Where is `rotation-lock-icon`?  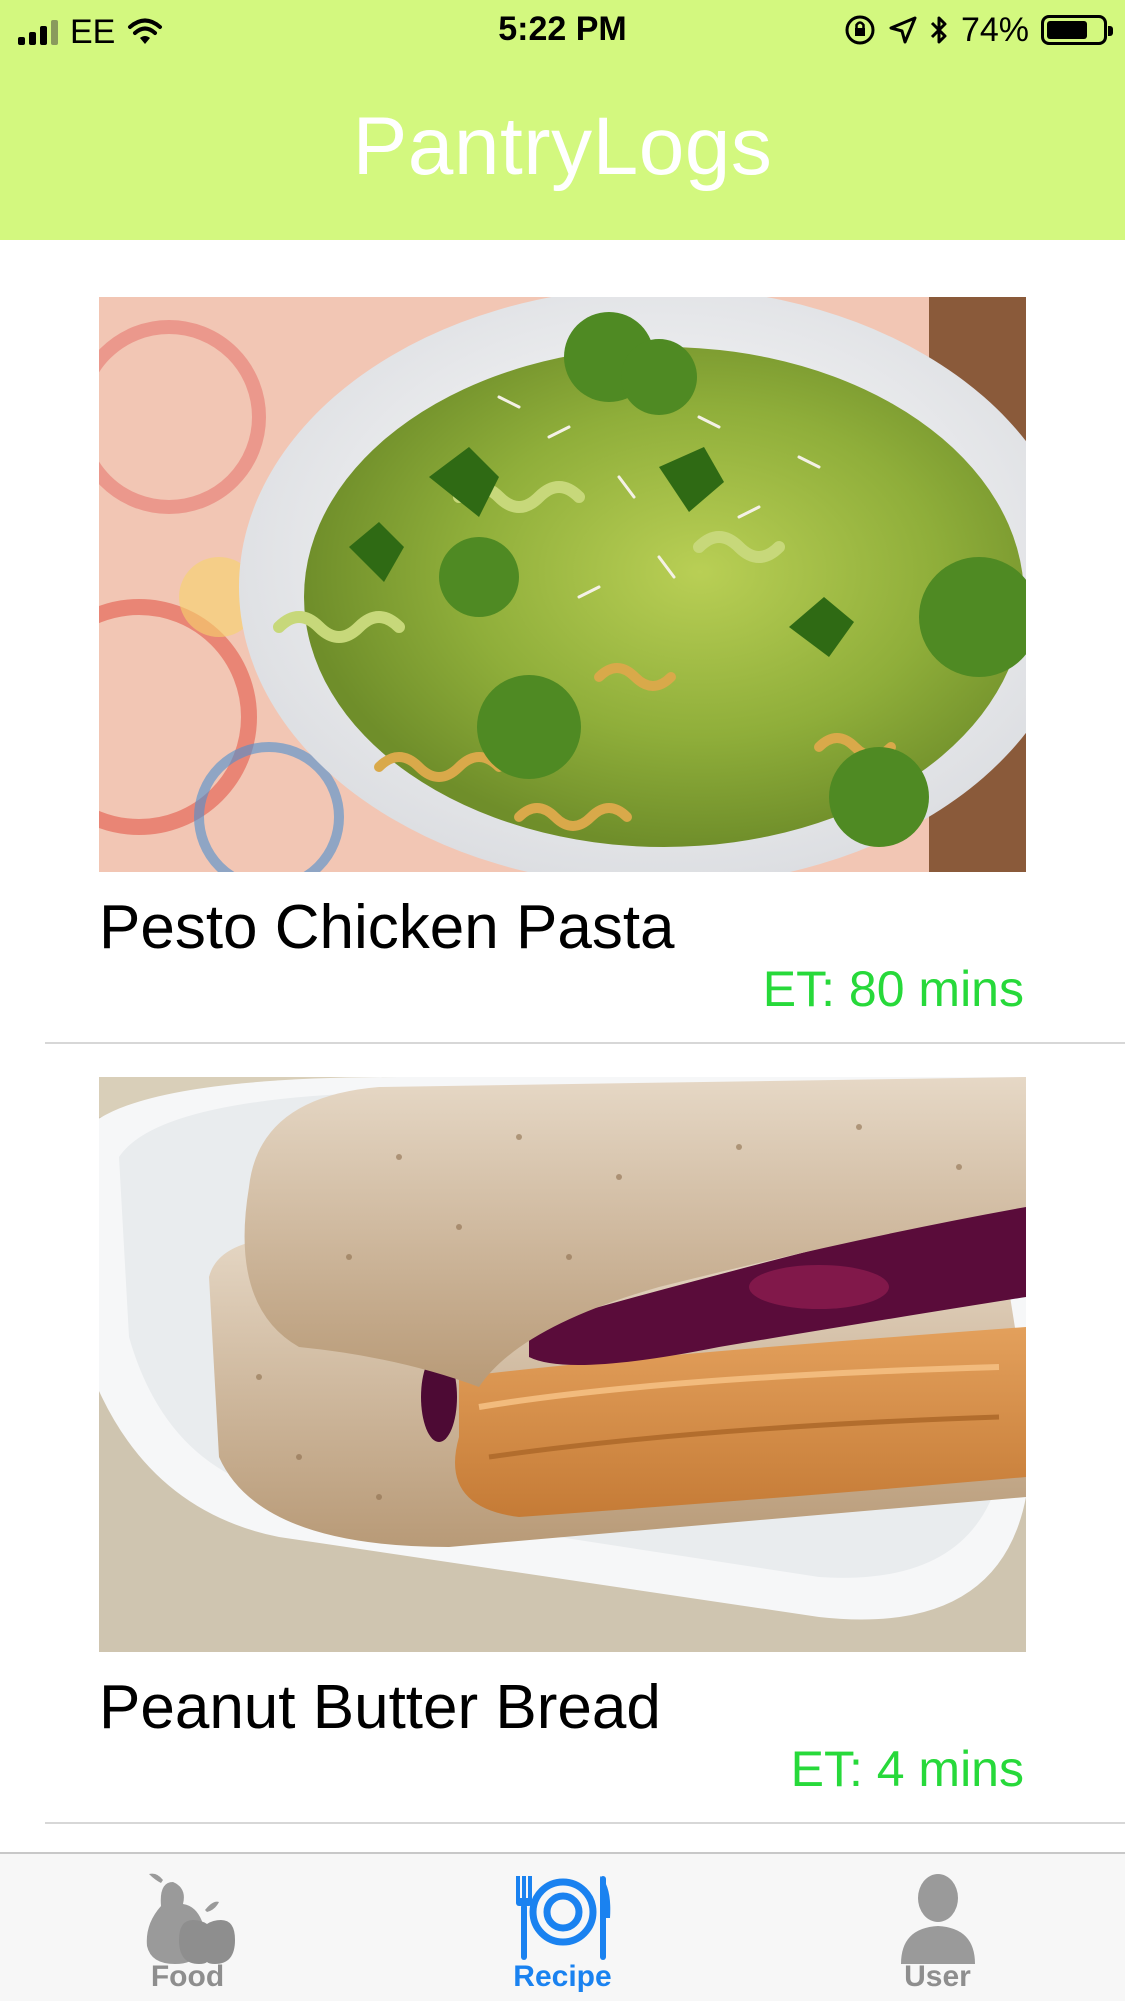 rotation-lock-icon is located at coordinates (860, 30).